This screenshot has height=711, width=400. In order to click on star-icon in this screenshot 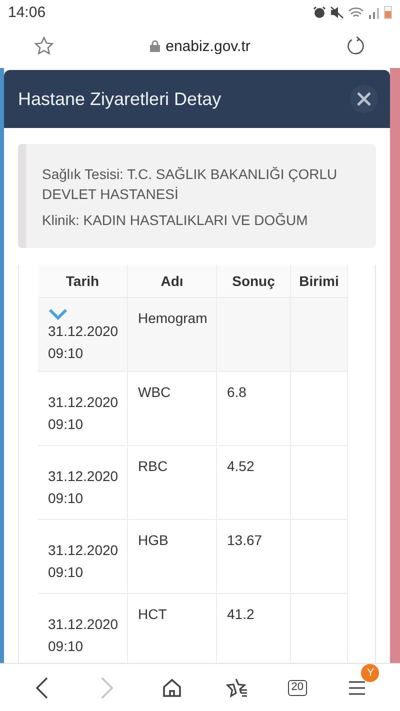, I will do `click(44, 46)`.